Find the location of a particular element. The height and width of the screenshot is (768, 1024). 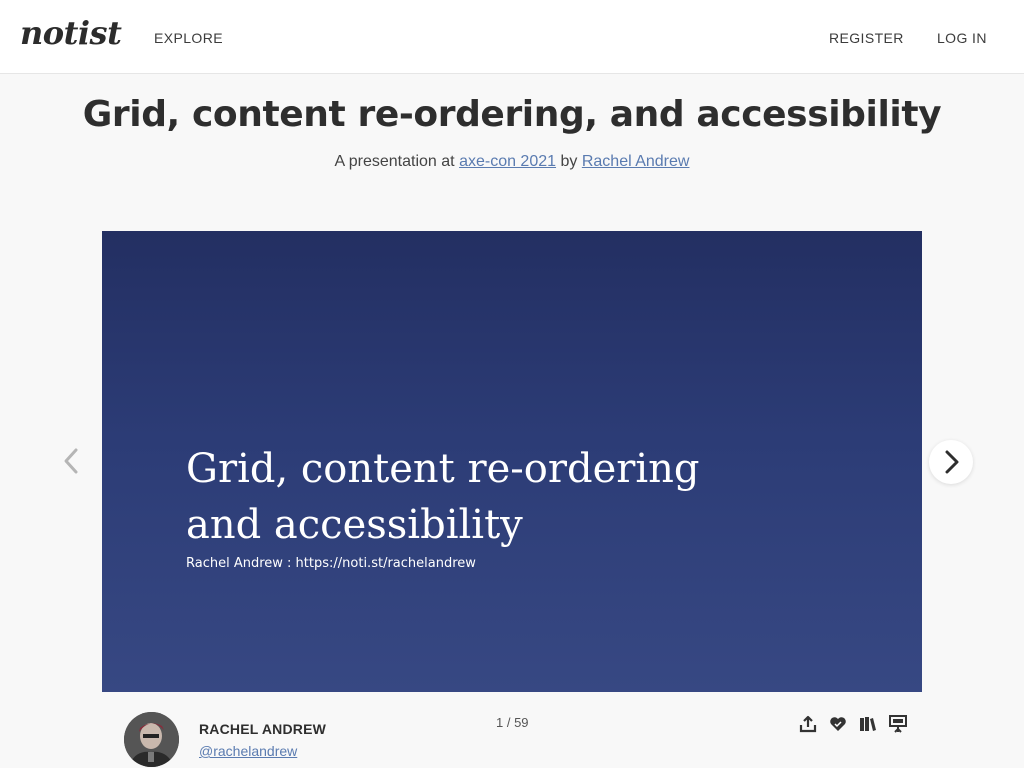

nav-explore-link: EXPLORE is located at coordinates (188, 38).